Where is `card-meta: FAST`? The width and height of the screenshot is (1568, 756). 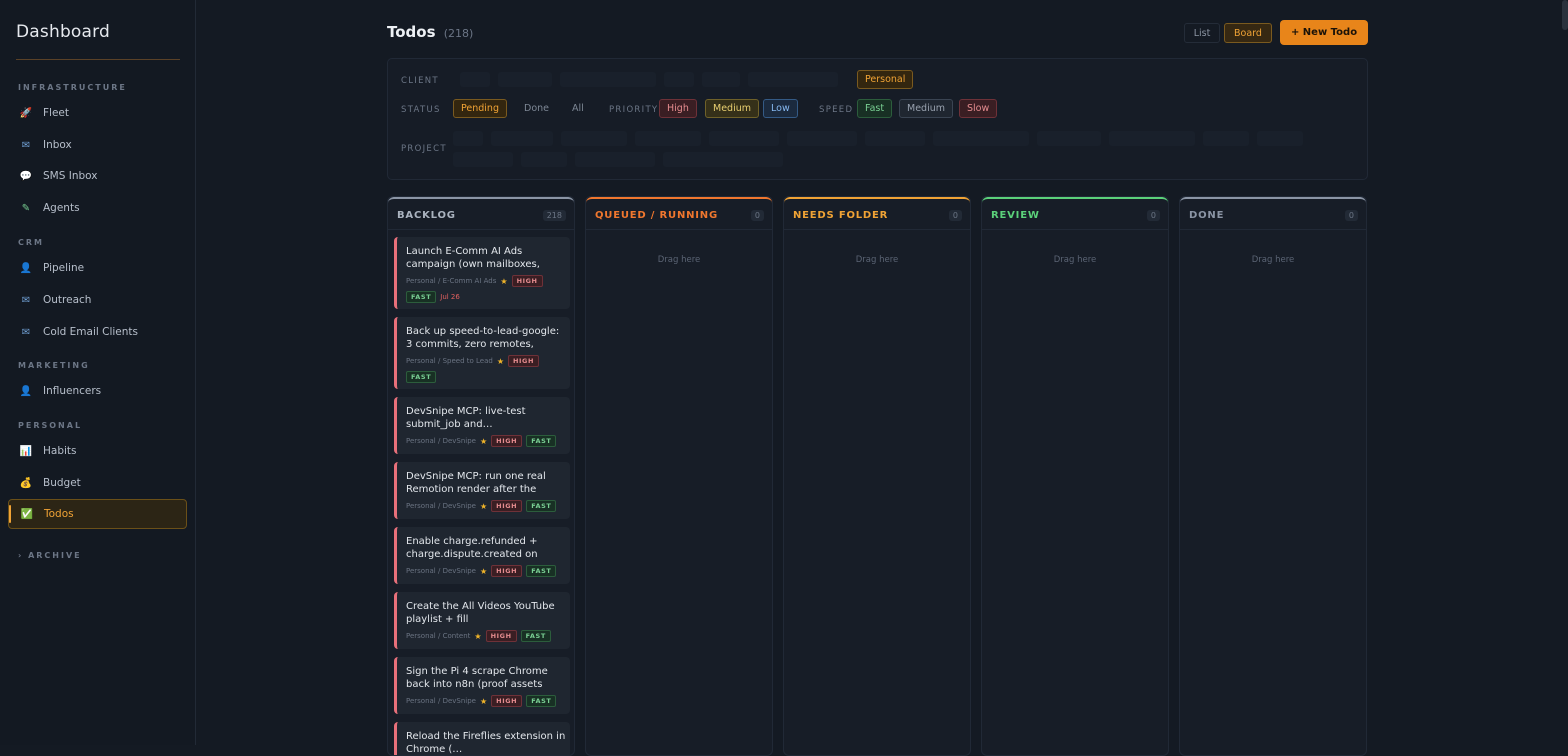
card-meta: FAST is located at coordinates (423, 377).